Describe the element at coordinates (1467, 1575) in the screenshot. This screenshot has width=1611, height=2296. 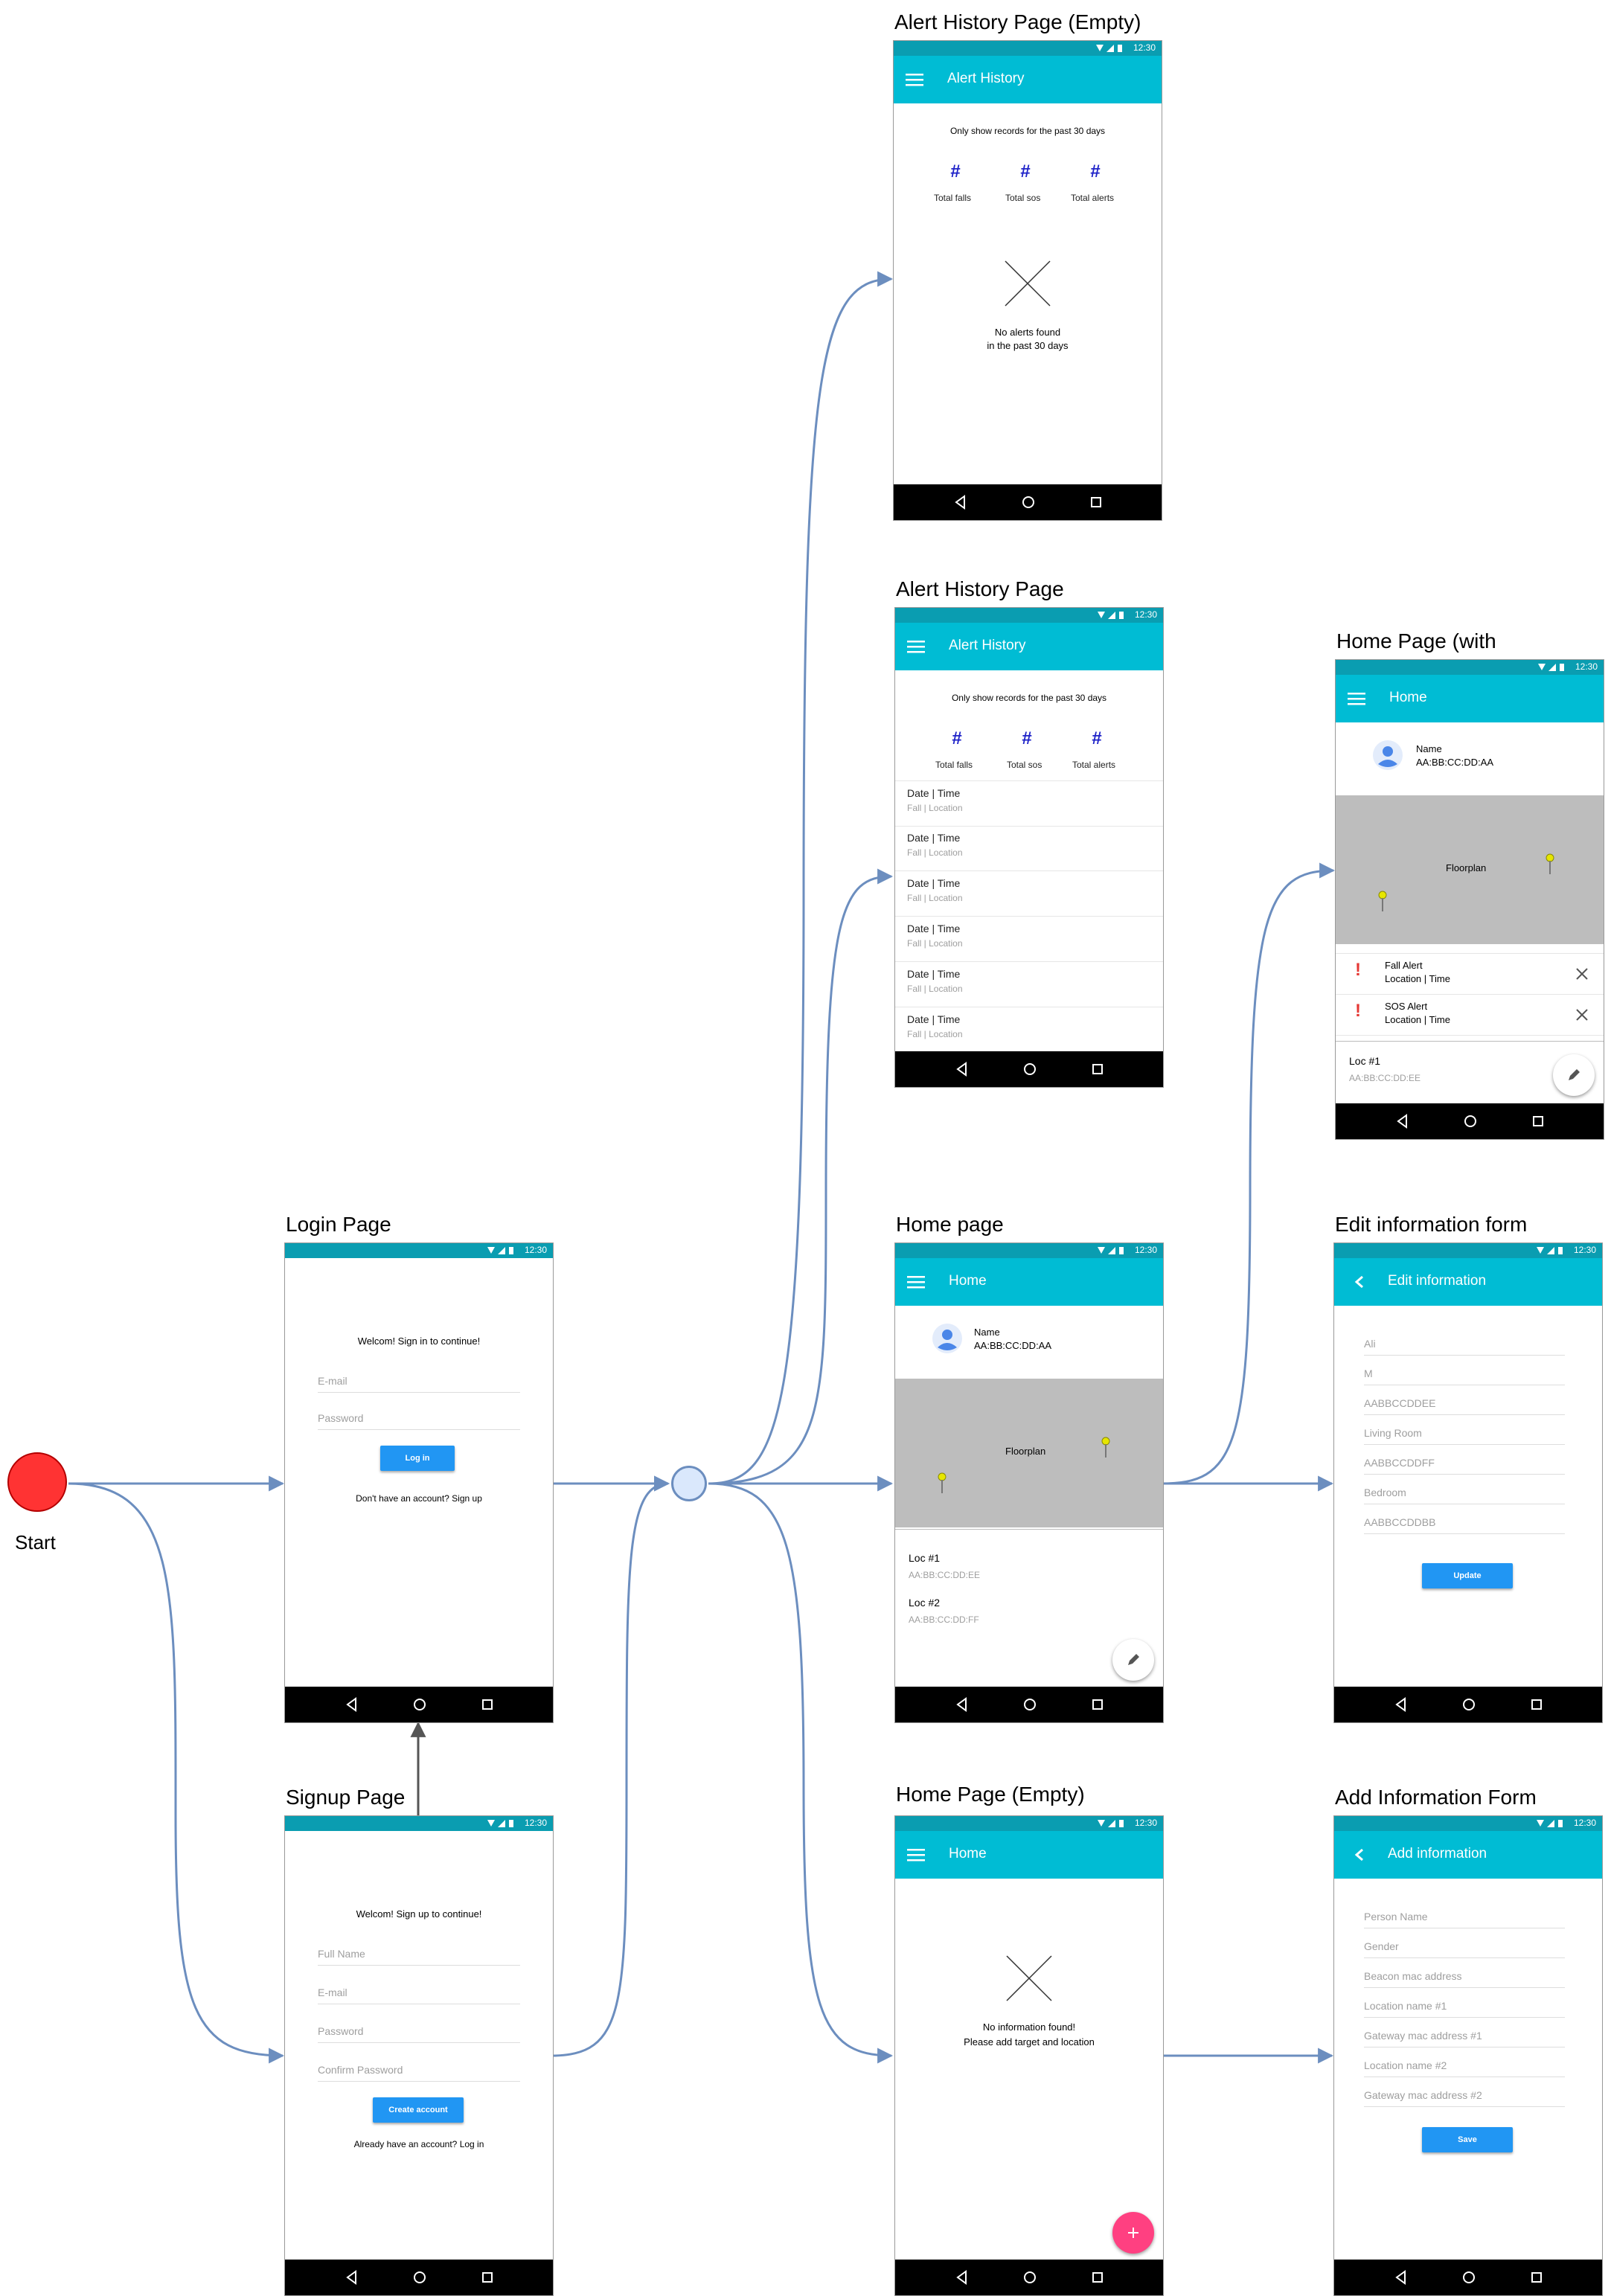
I see `update-button: Update` at that location.